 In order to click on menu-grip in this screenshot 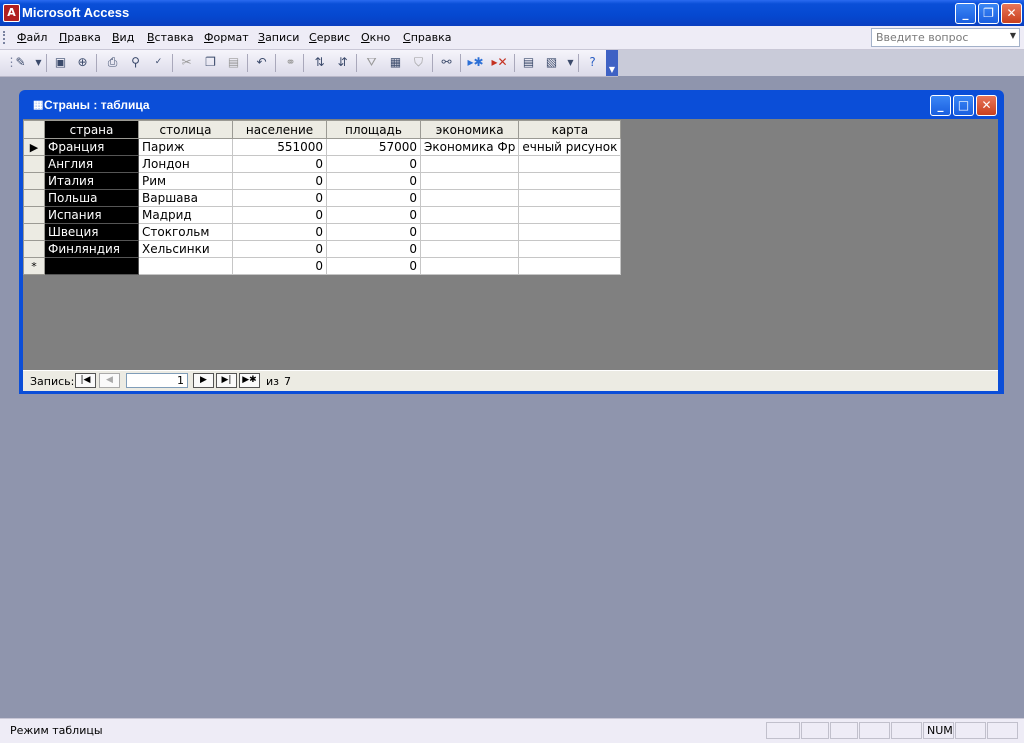, I will do `click(5, 37)`.